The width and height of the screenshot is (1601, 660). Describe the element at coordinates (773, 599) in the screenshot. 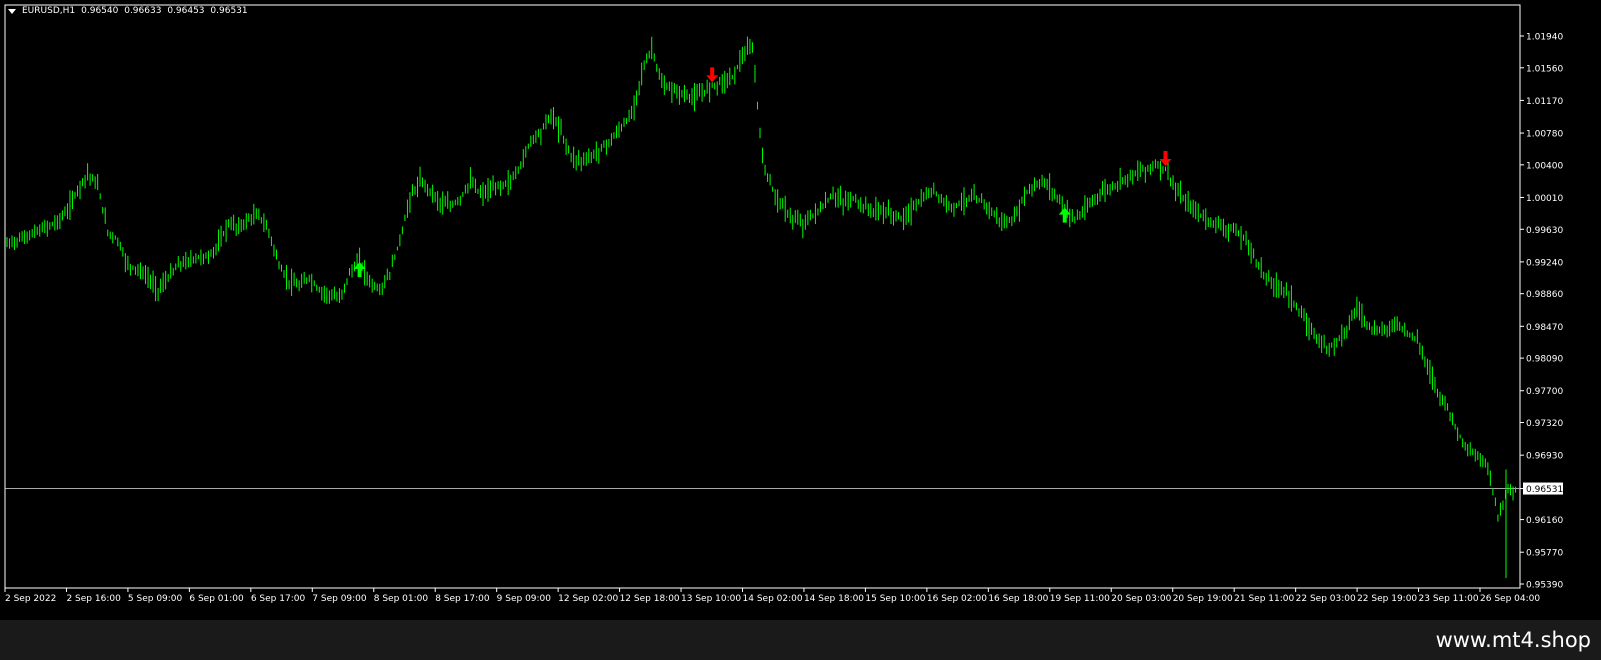

I see `x-tick-label: 14 Sep 02:00` at that location.